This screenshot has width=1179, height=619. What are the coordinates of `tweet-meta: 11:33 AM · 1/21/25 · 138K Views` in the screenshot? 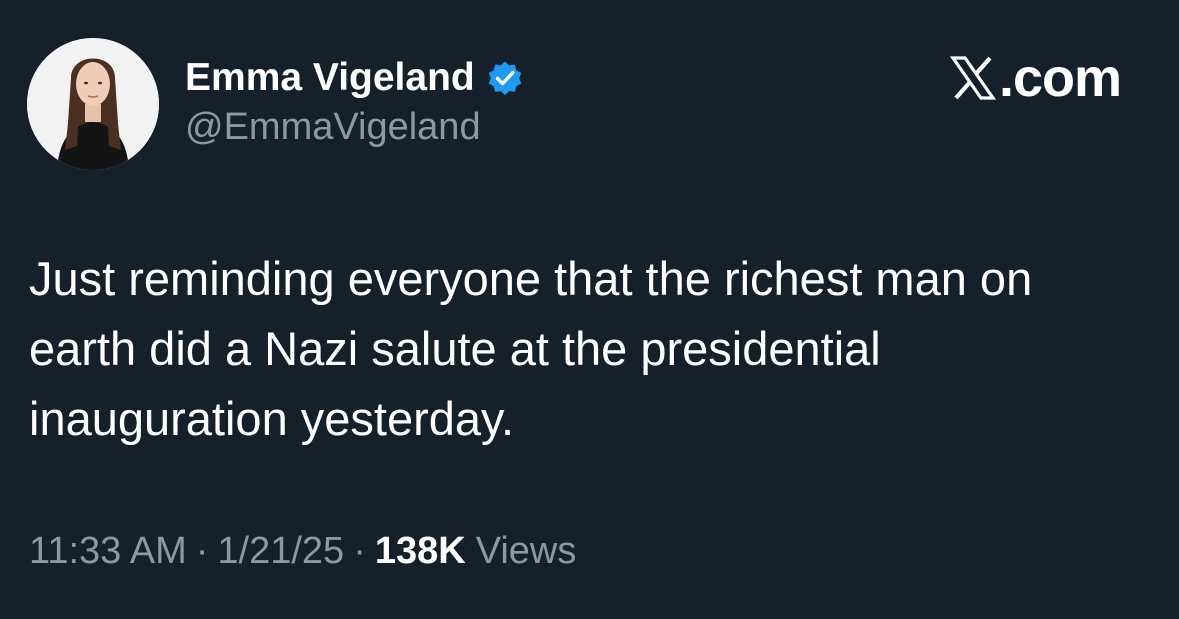 It's located at (302, 551).